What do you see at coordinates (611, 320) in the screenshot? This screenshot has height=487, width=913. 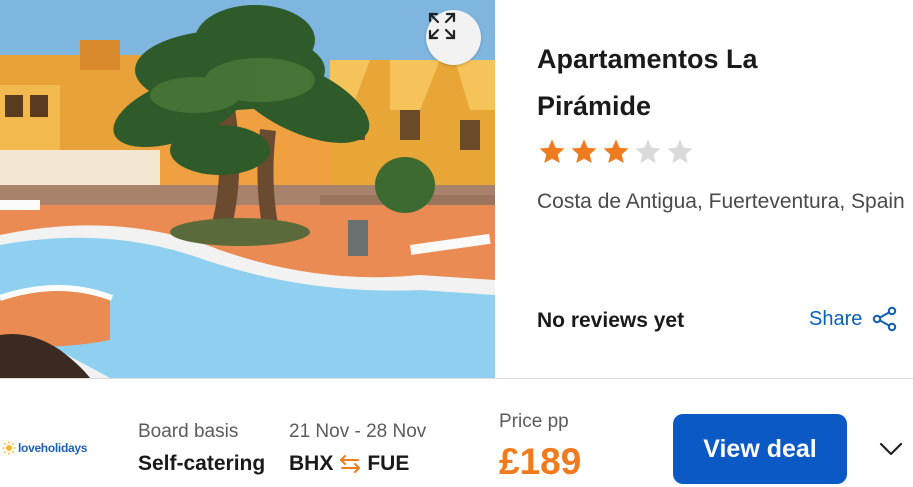 I see `reviews-status: No reviews yet` at bounding box center [611, 320].